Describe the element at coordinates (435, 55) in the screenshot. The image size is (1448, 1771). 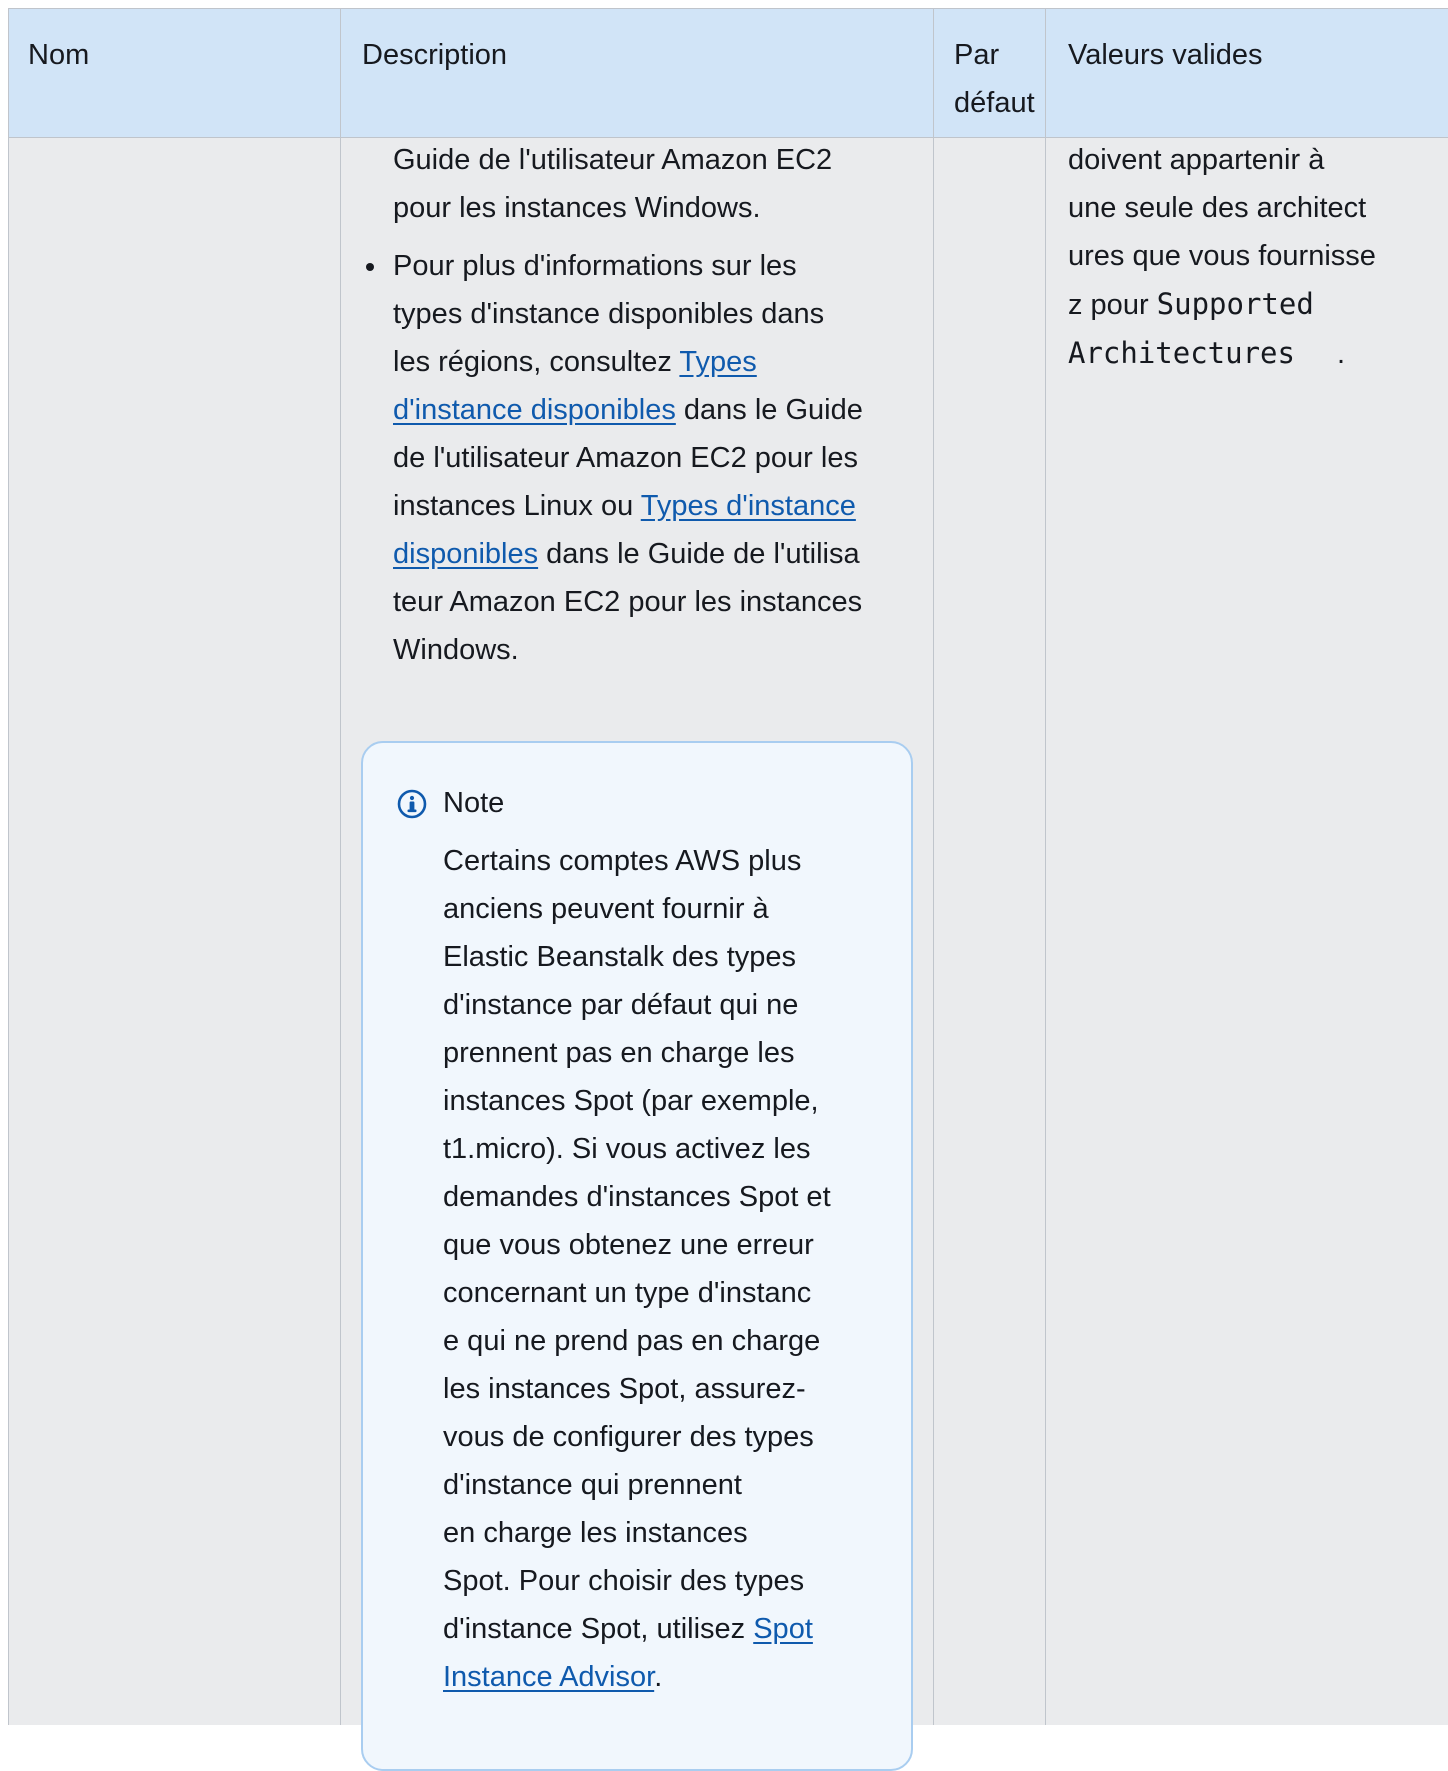
I see `header-description: Description` at that location.